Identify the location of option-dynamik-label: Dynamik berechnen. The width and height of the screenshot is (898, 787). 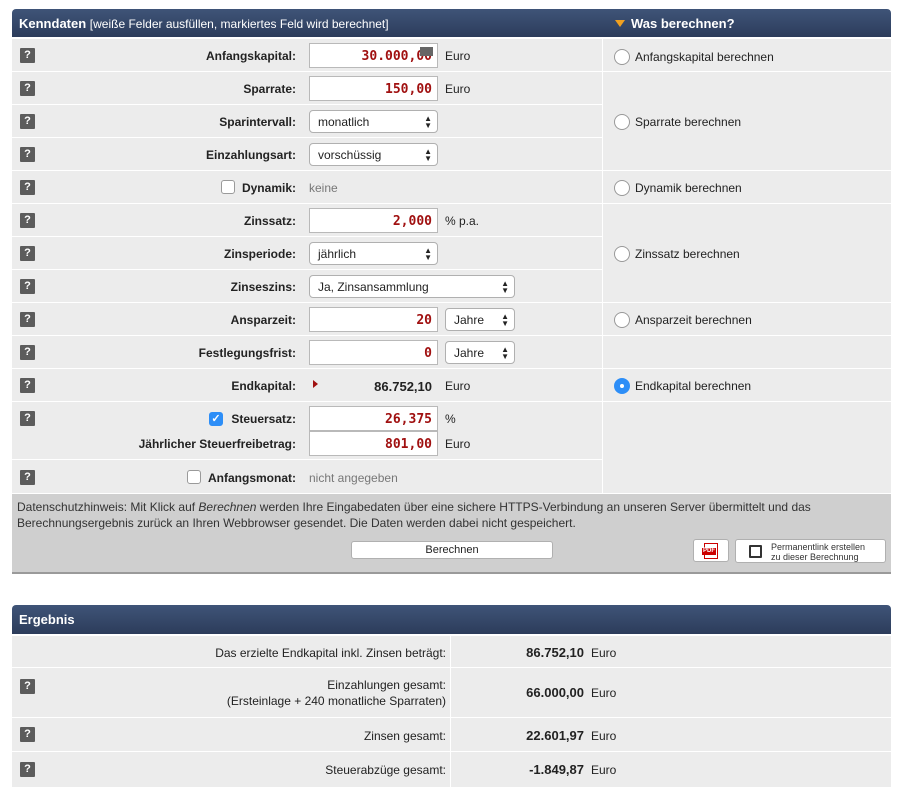
(688, 188).